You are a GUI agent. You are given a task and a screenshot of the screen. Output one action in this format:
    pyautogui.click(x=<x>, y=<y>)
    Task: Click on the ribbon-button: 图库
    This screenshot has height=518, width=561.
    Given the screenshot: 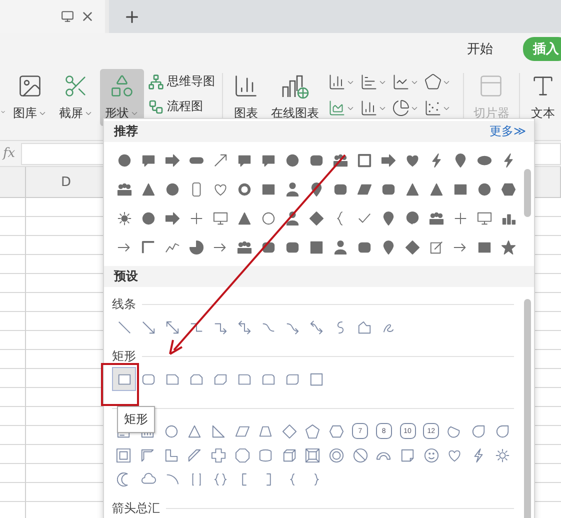 What is the action you would take?
    pyautogui.click(x=30, y=97)
    